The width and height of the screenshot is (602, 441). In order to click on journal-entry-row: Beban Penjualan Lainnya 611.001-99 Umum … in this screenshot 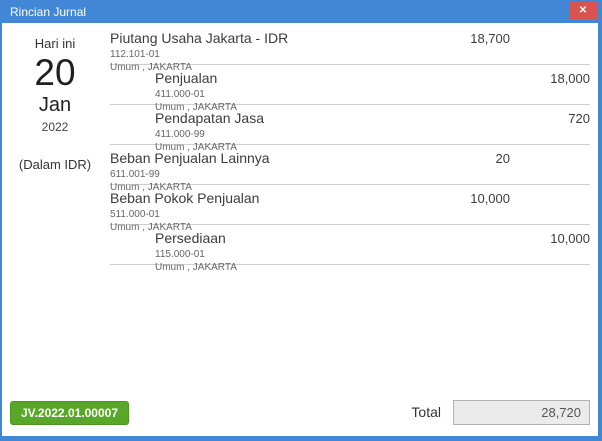, I will do `click(350, 169)`.